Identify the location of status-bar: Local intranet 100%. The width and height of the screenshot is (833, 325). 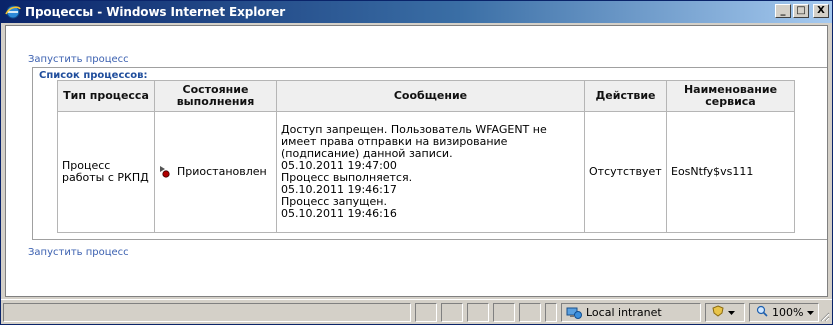
(416, 311).